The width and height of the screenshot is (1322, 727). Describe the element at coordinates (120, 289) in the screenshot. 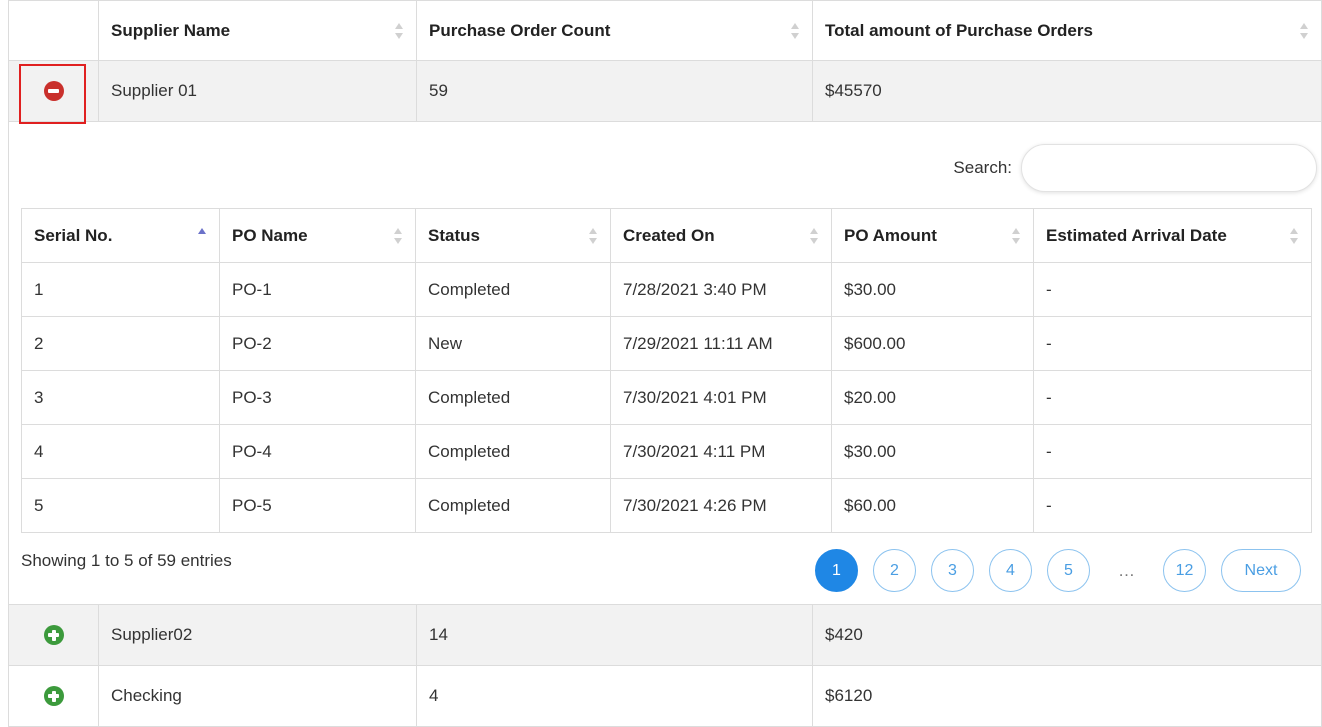

I see `serial-no: 1` at that location.